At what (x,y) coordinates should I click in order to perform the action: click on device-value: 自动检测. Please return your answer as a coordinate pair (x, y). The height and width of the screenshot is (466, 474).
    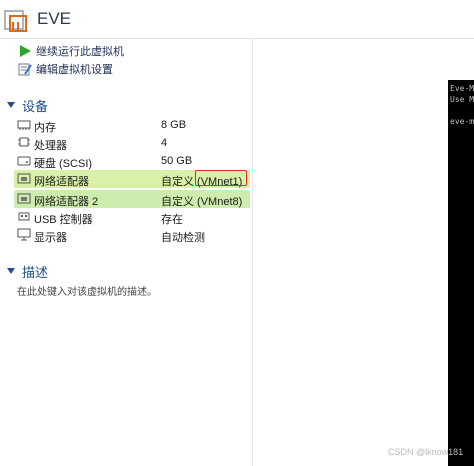
    Looking at the image, I should click on (183, 238).